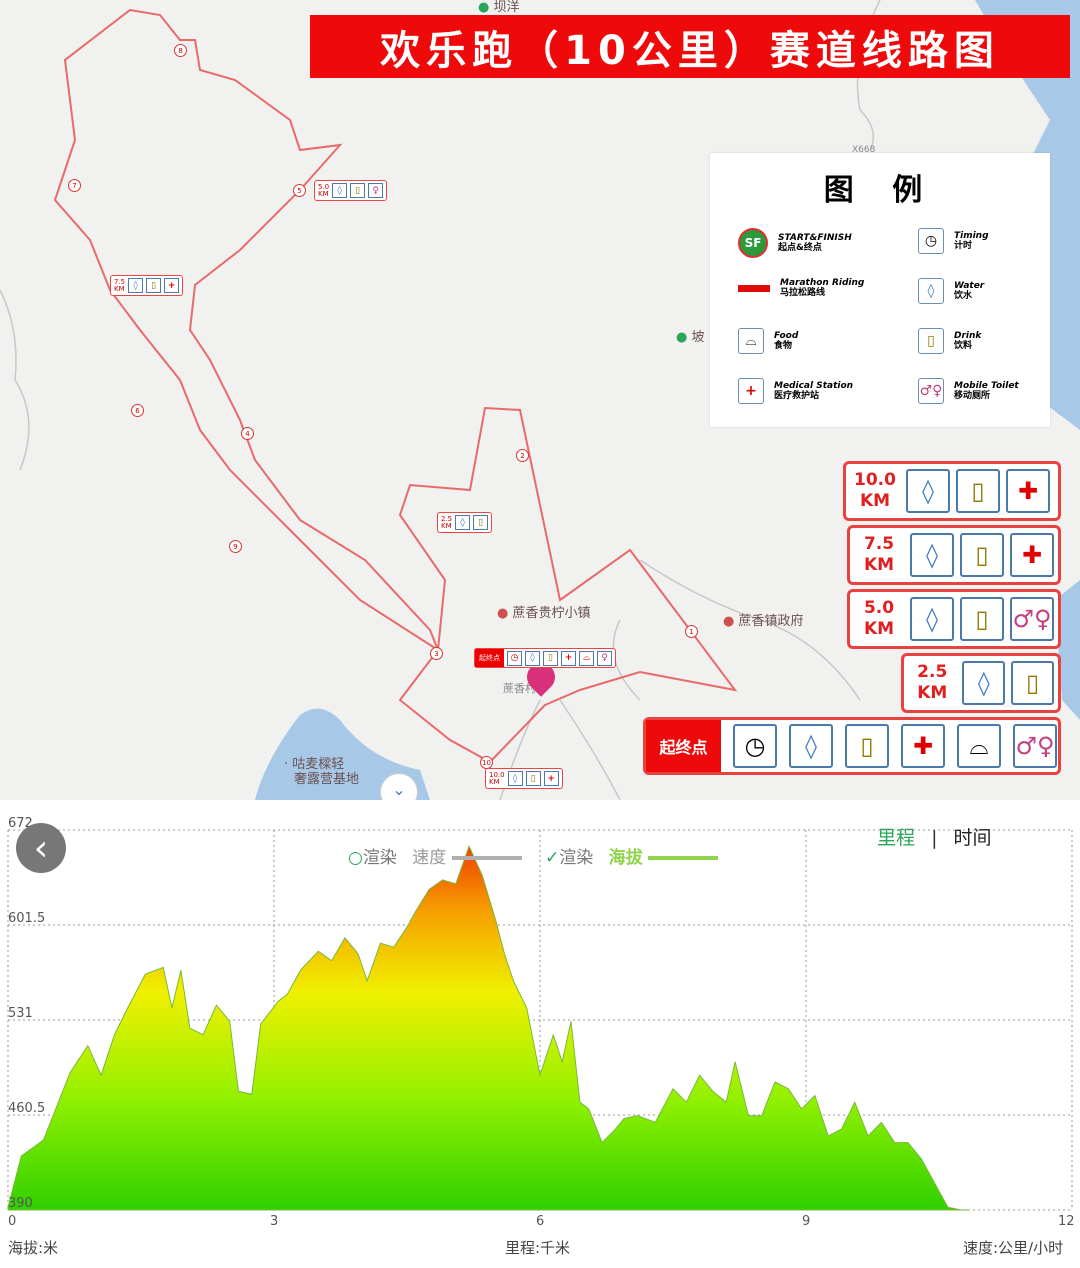 The height and width of the screenshot is (1268, 1080). Describe the element at coordinates (20, 1203) in the screenshot. I see `y-tick-label: 390` at that location.